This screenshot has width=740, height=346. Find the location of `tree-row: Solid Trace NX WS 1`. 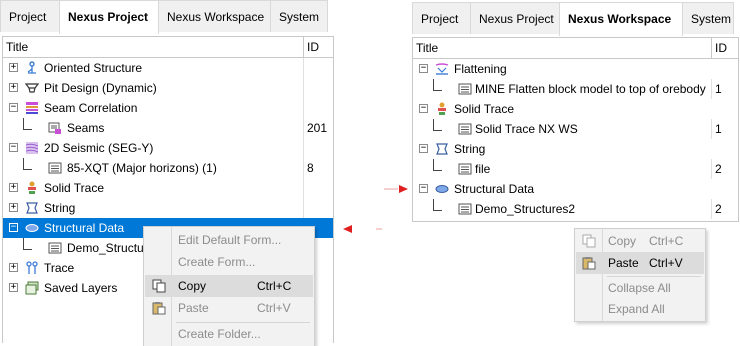

tree-row: Solid Trace NX WS 1 is located at coordinates (575, 129).